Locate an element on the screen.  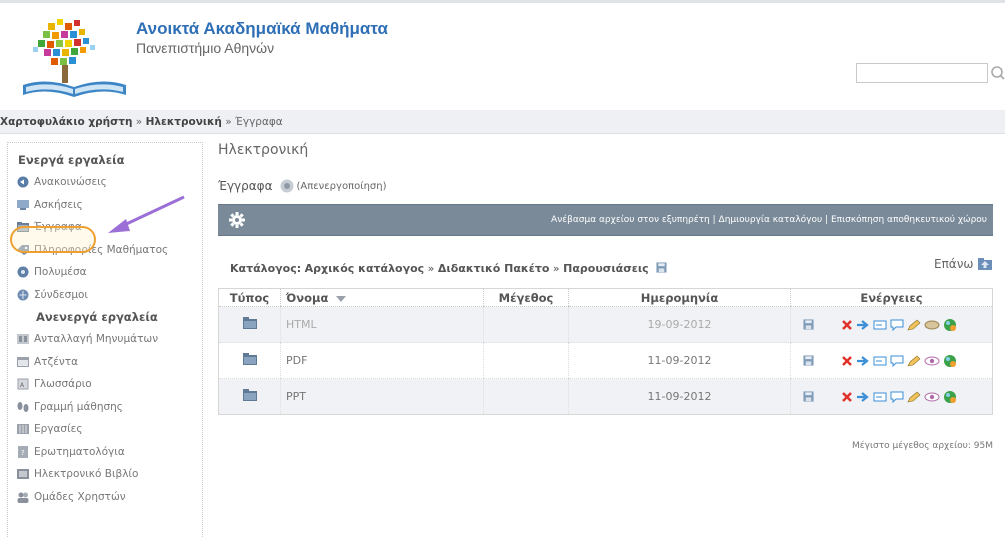
multimedia-icon is located at coordinates (23, 272).